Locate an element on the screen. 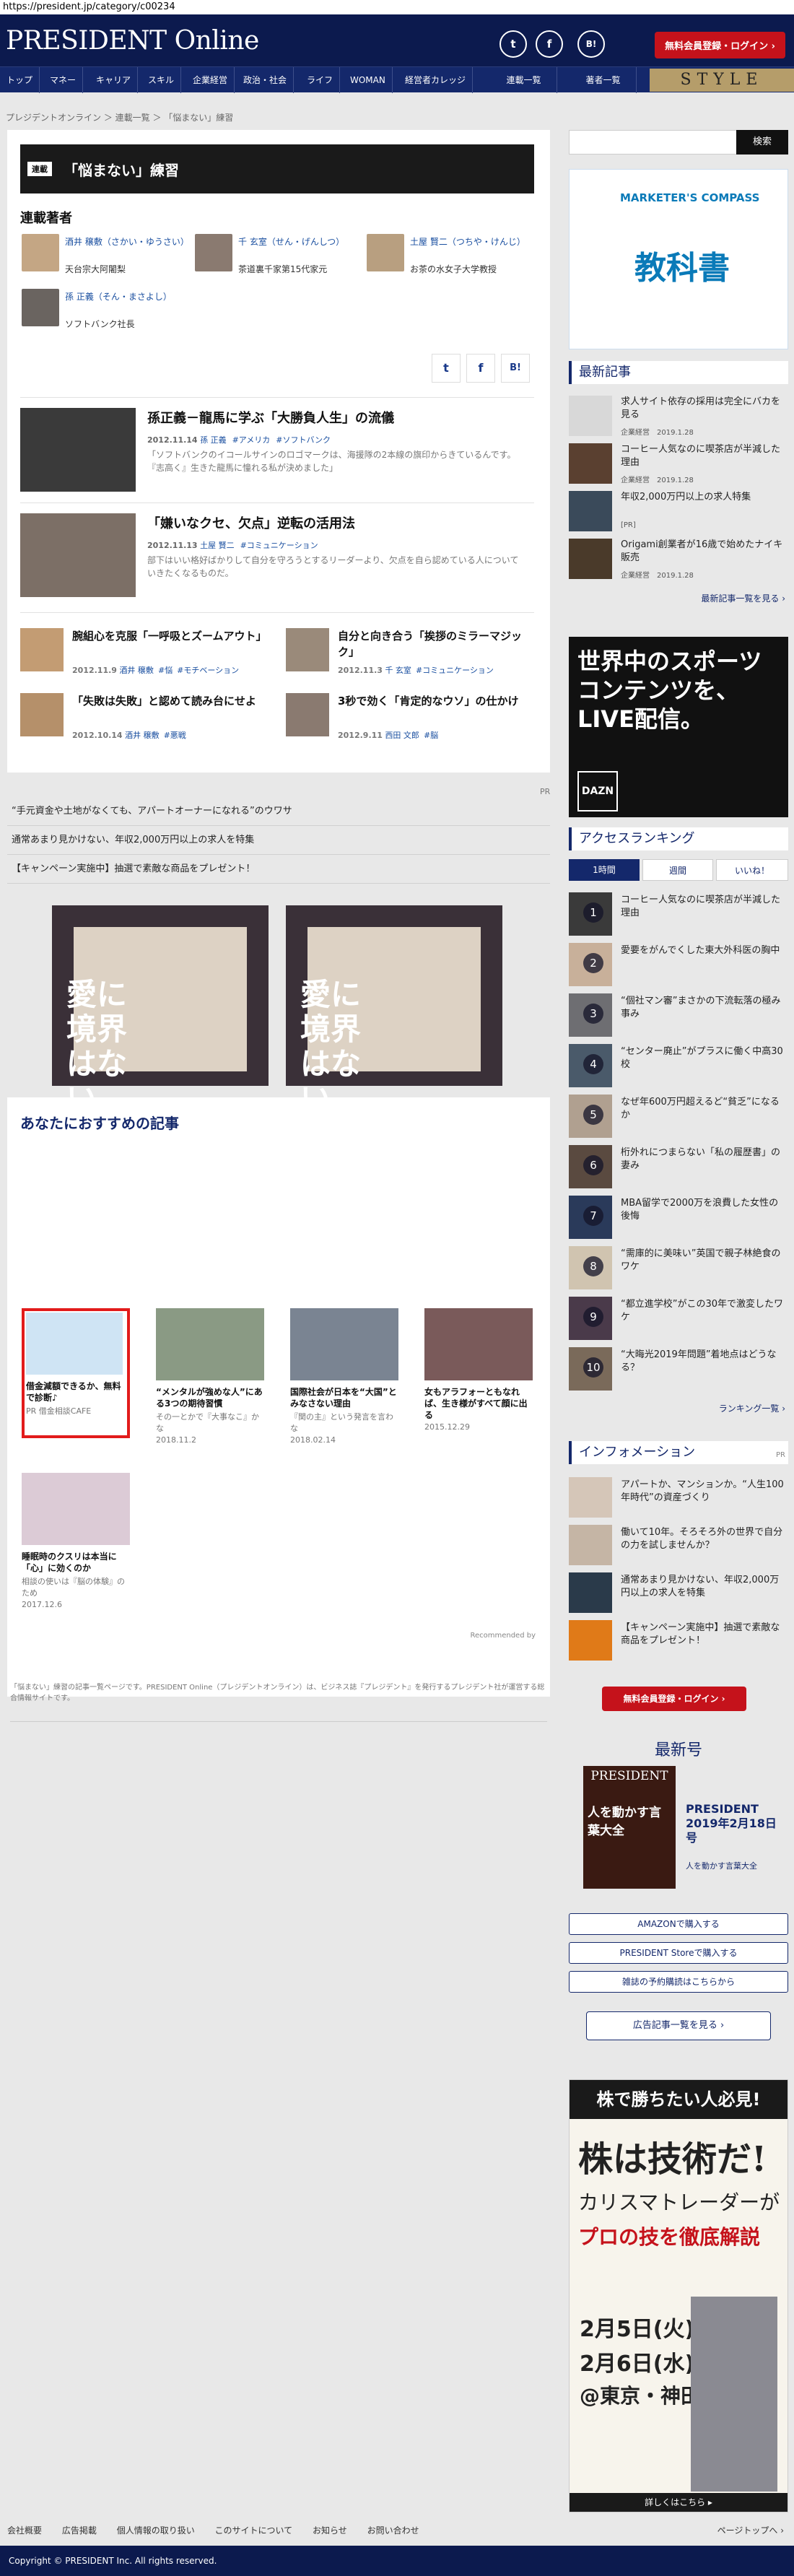  ranking-title: “都立進学校”がこの30年で激変したワケ is located at coordinates (704, 1311).